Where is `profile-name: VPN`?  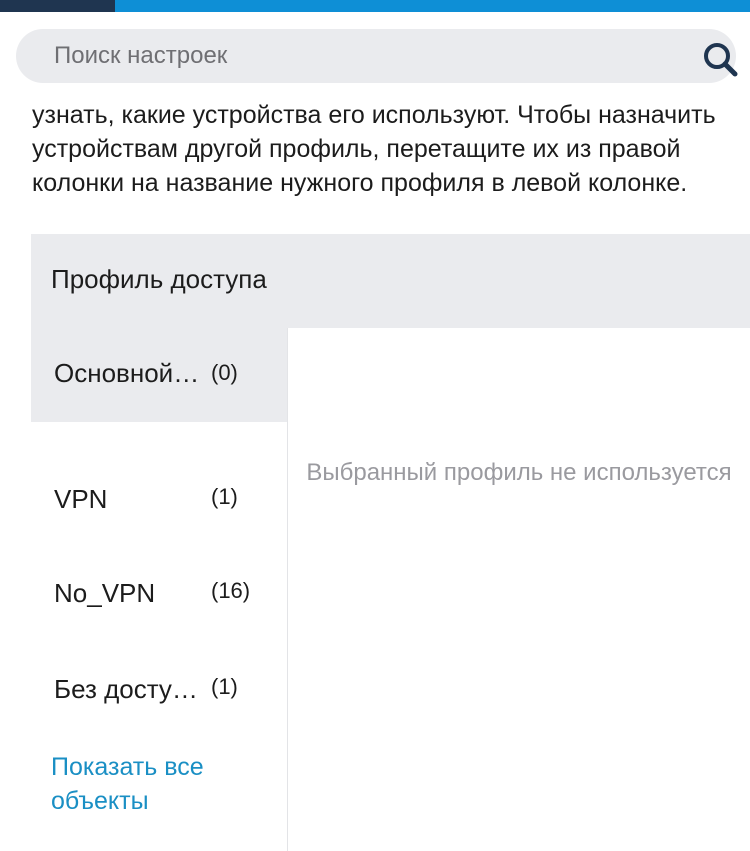
profile-name: VPN is located at coordinates (81, 499).